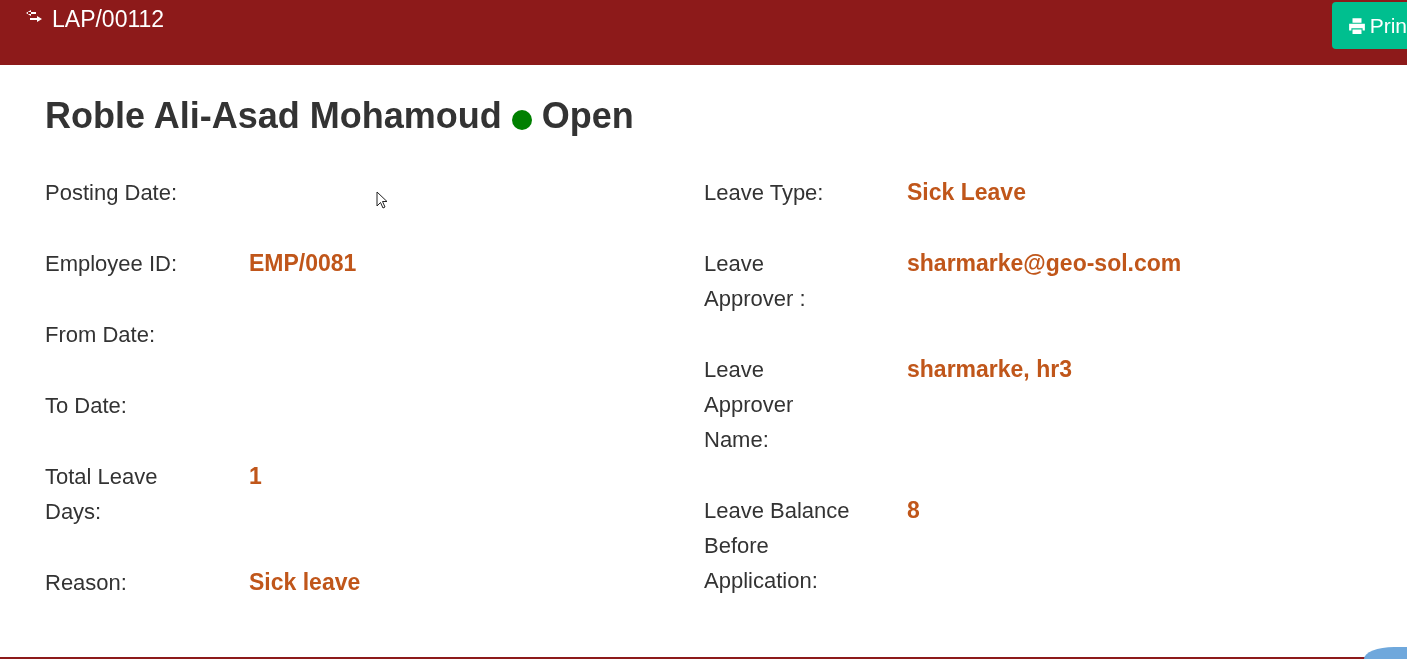 This screenshot has width=1407, height=659. What do you see at coordinates (989, 369) in the screenshot?
I see `field-value: sharmarke, hr3` at bounding box center [989, 369].